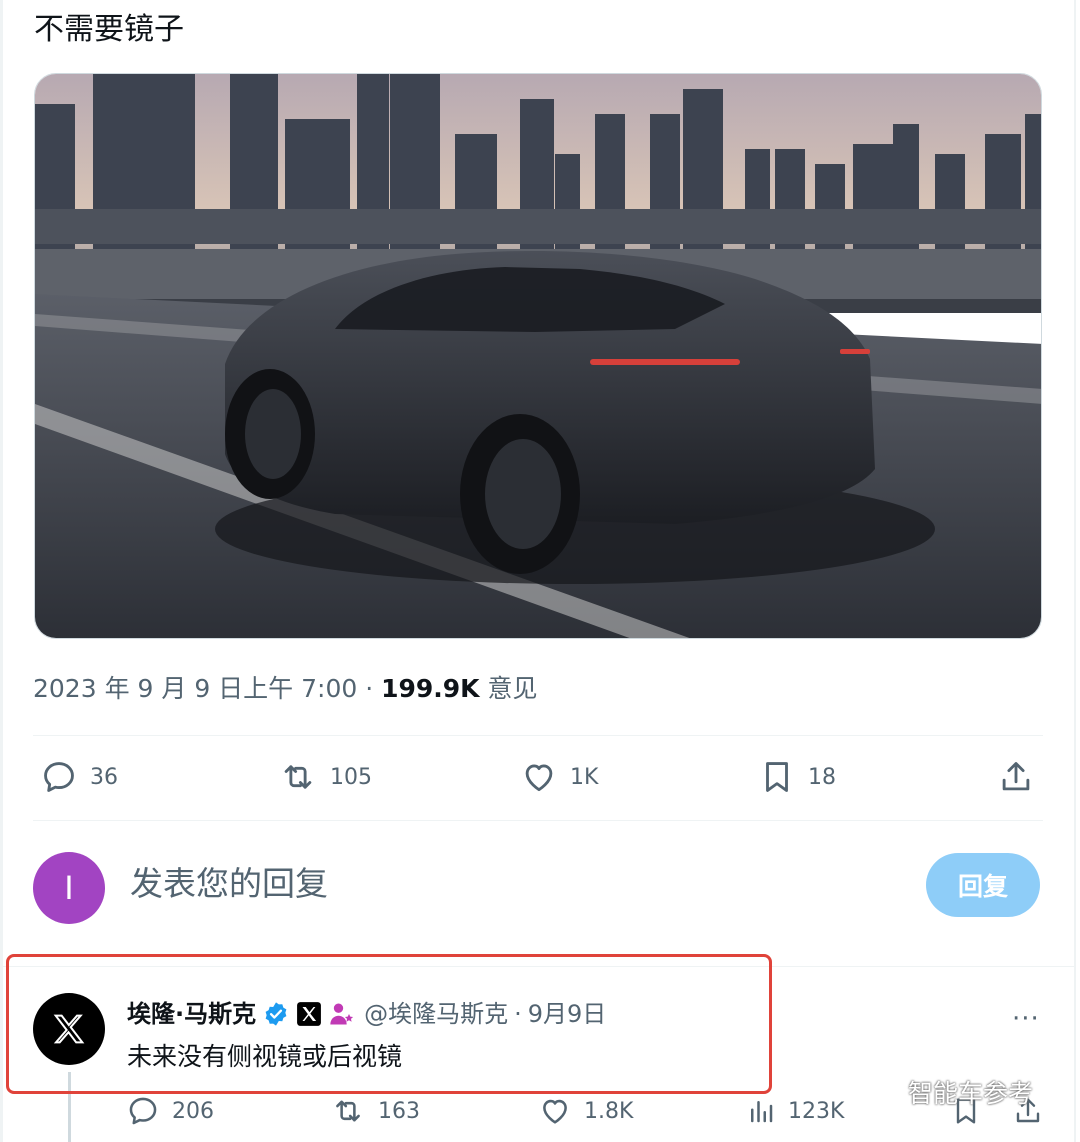 The image size is (1080, 1142). Describe the element at coordinates (193, 1111) in the screenshot. I see `reply-reply-count: 206` at that location.